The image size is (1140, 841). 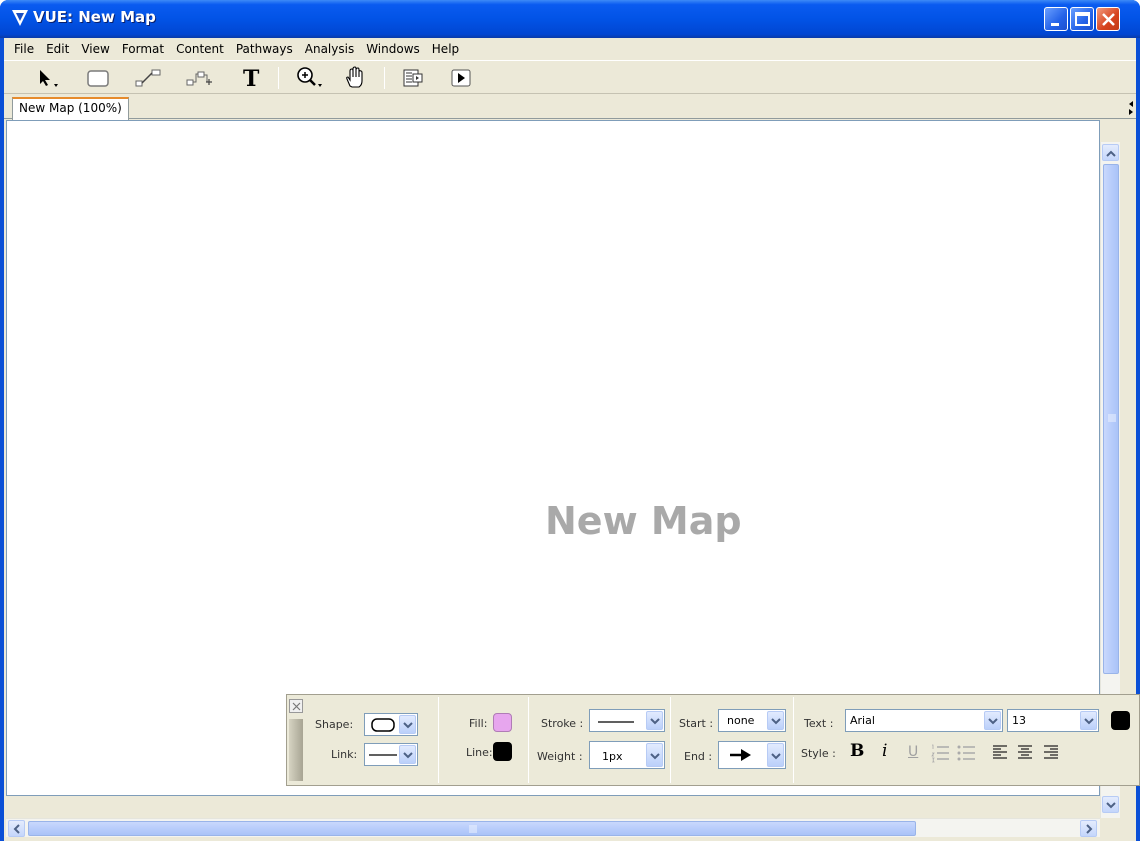 I want to click on font-value: Arial, so click(x=862, y=720).